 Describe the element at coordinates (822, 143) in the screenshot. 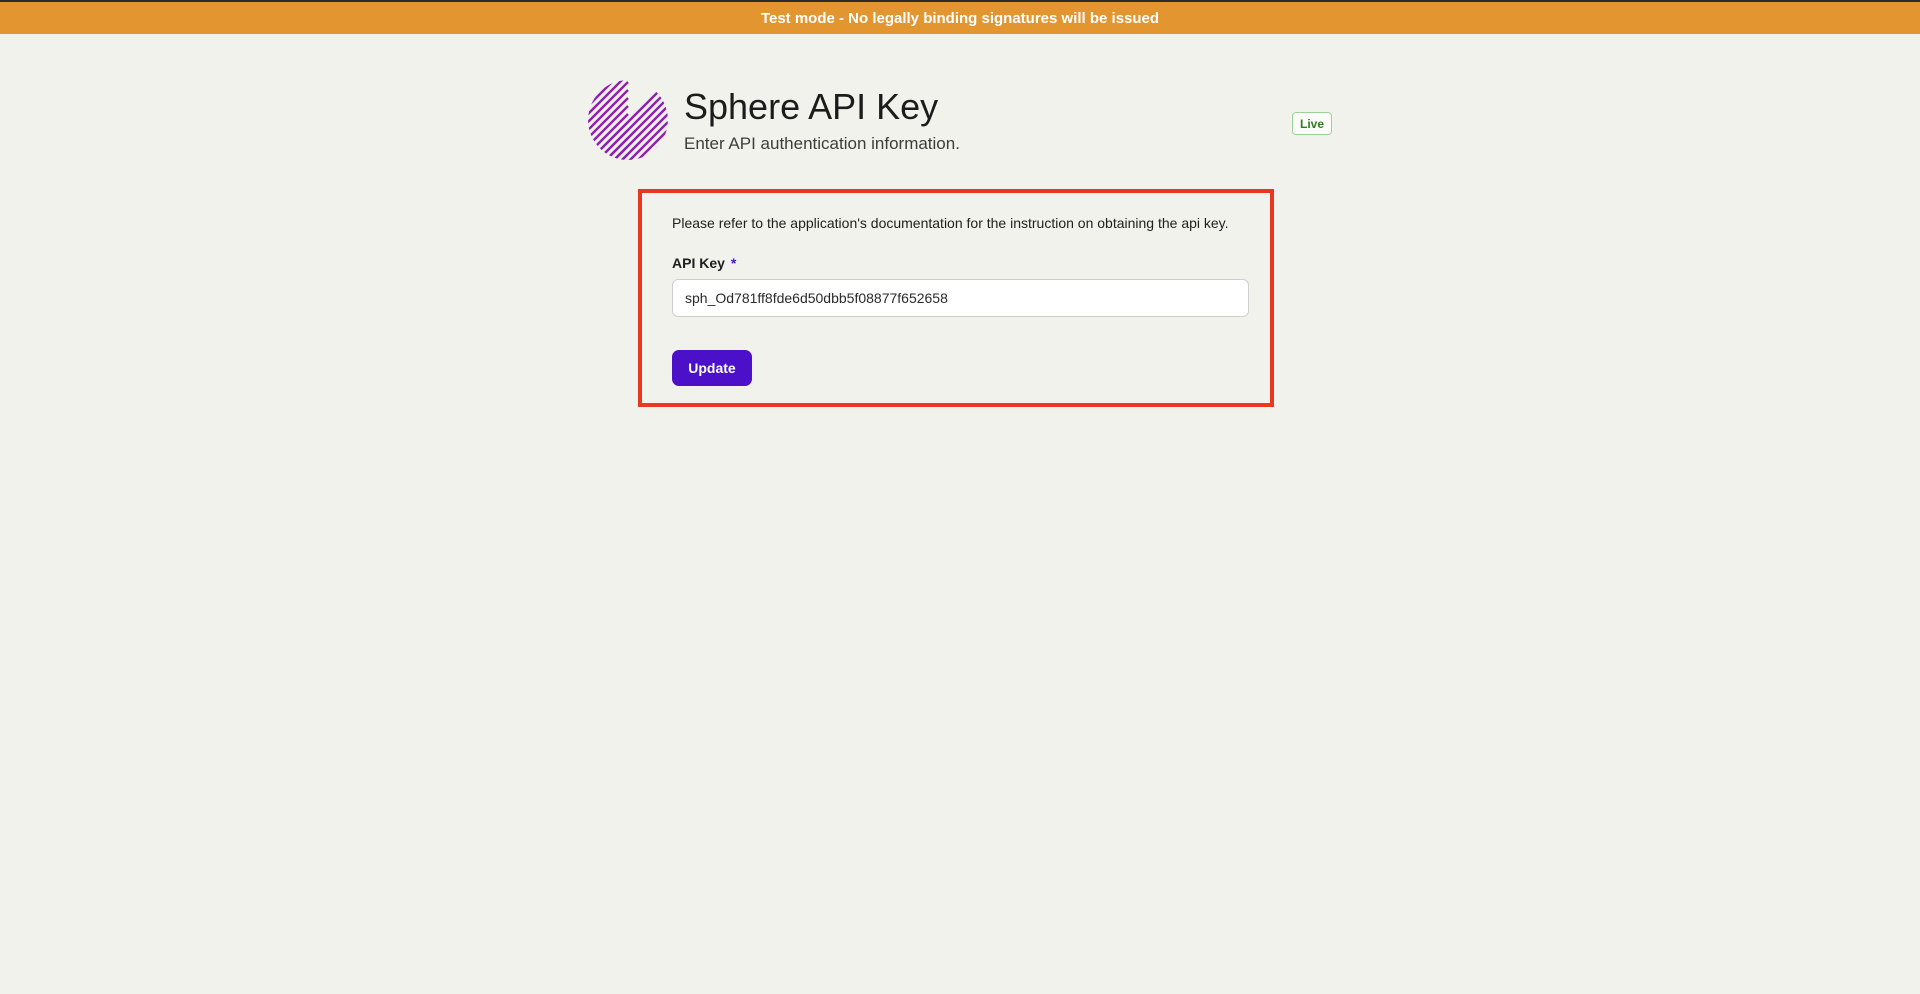

I see `page-subtitle: Enter API authentication information.` at that location.